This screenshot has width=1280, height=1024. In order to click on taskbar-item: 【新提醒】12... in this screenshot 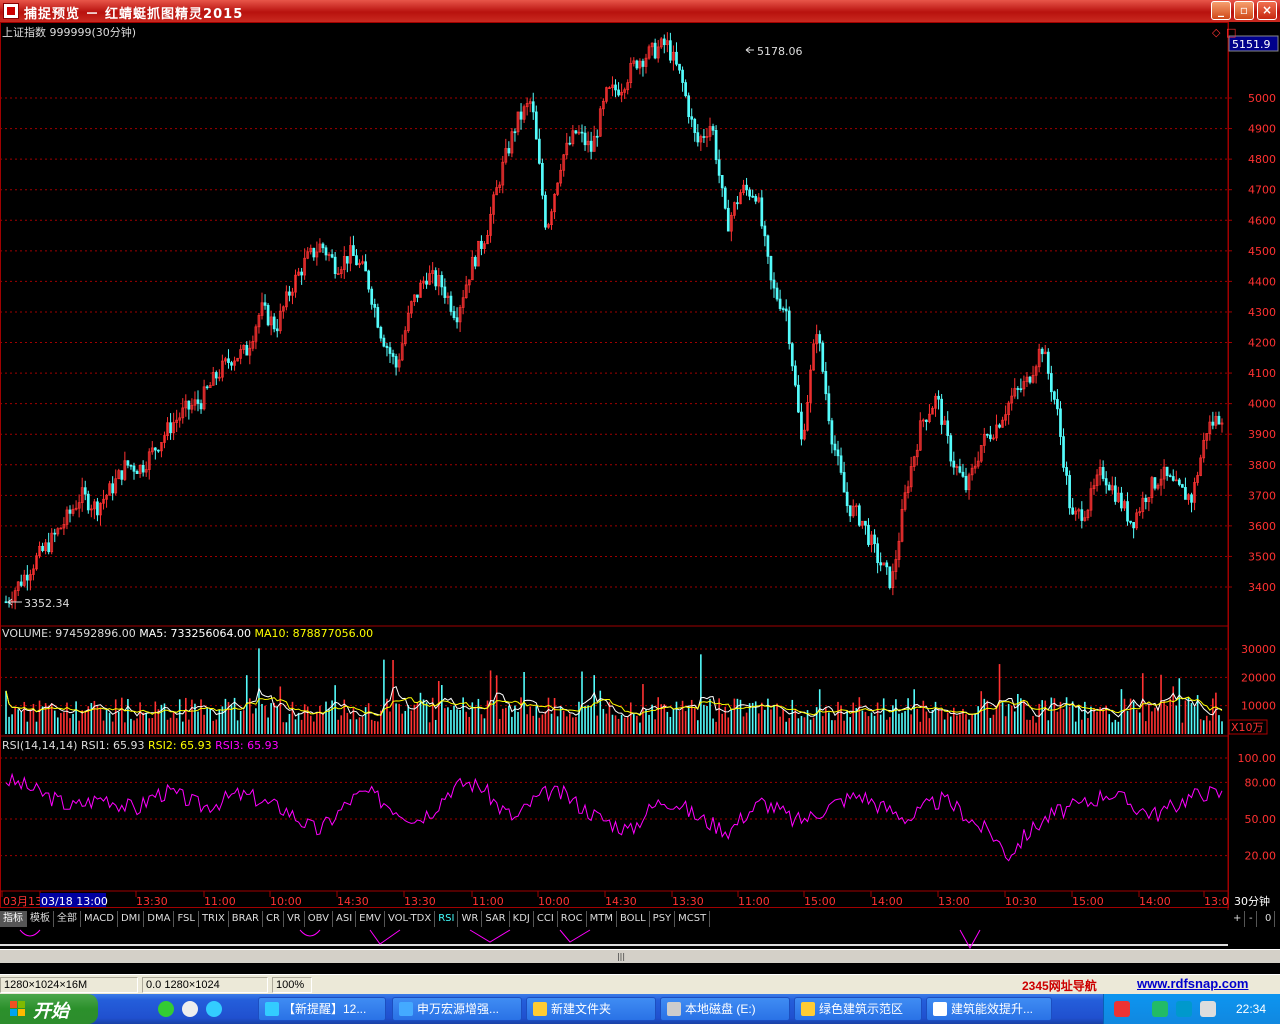, I will do `click(322, 1009)`.